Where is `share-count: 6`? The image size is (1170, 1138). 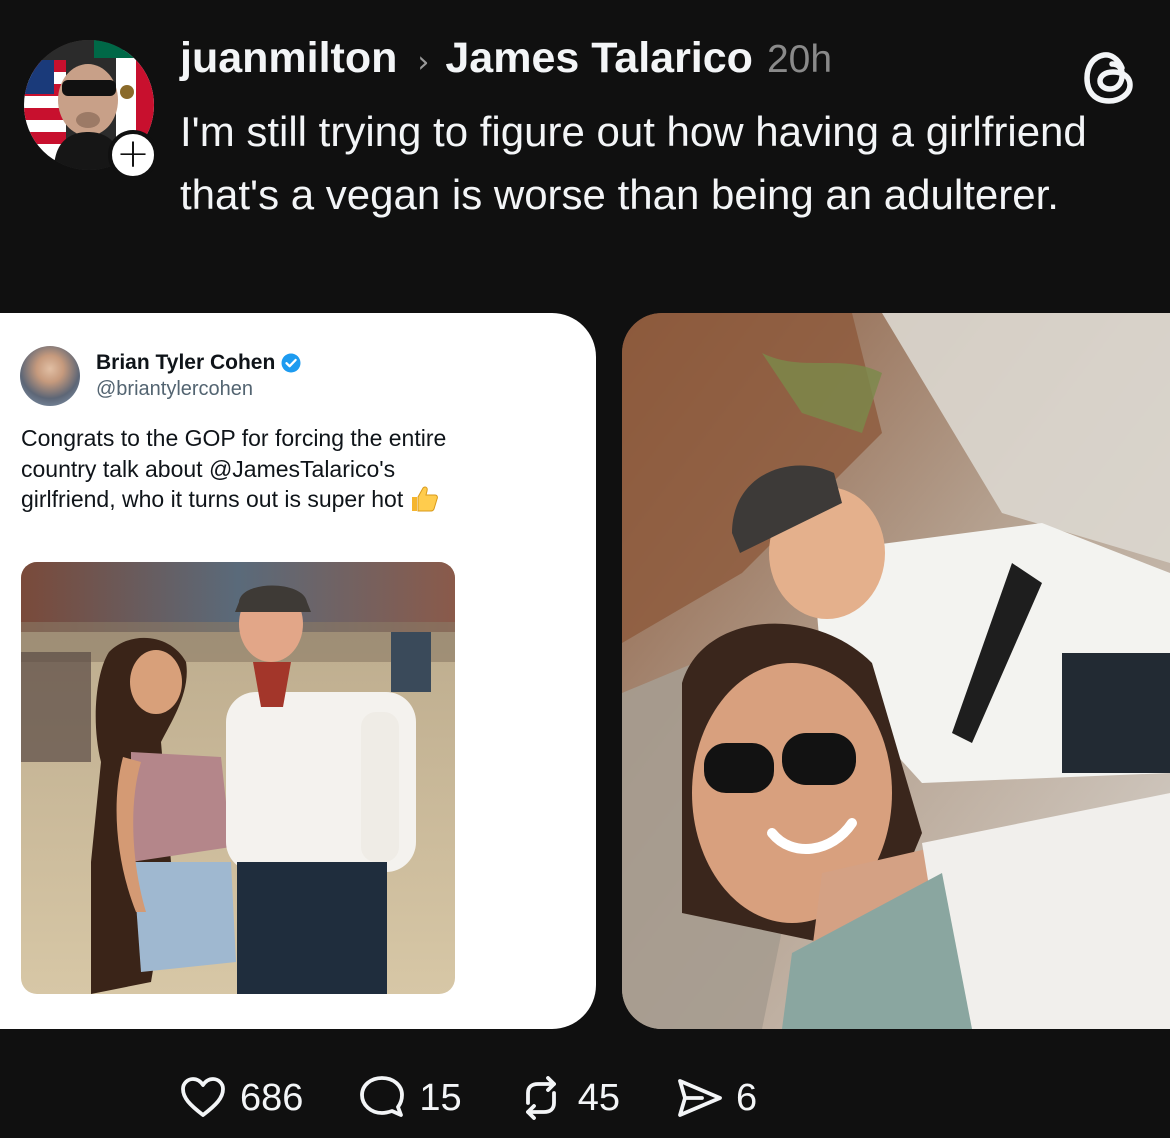
share-count: 6 is located at coordinates (746, 1097).